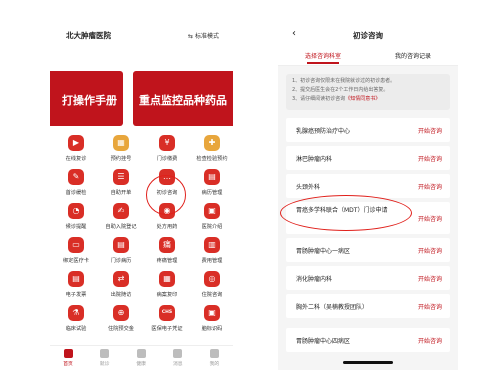 The width and height of the screenshot is (502, 376). What do you see at coordinates (167, 313) in the screenshot?
I see `insurance-icon: CHS` at bounding box center [167, 313].